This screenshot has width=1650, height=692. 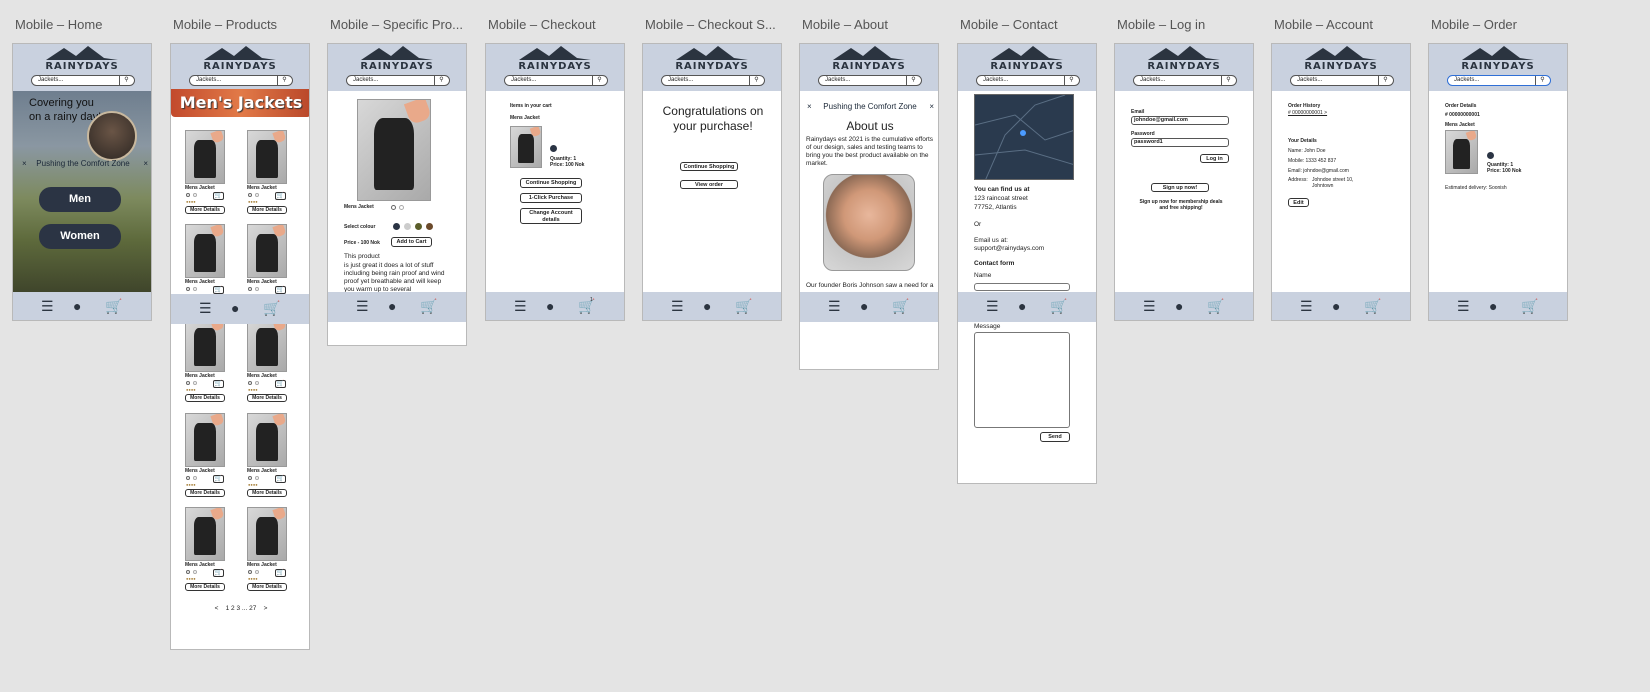 I want to click on map, so click(x=1024, y=137).